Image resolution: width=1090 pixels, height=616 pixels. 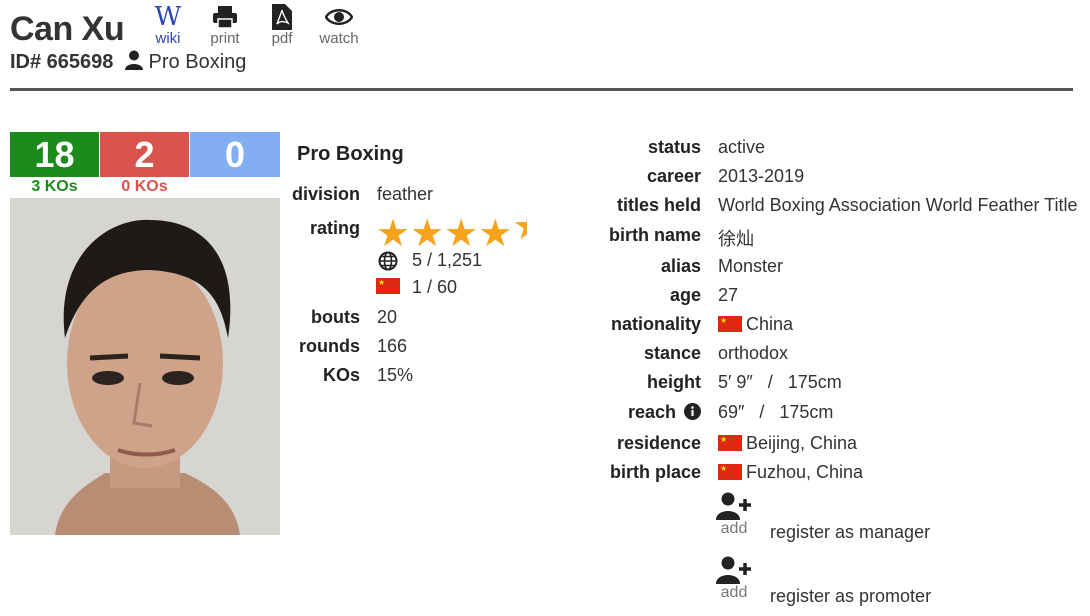 I want to click on losses-kos: 0 KOs, so click(x=144, y=186).